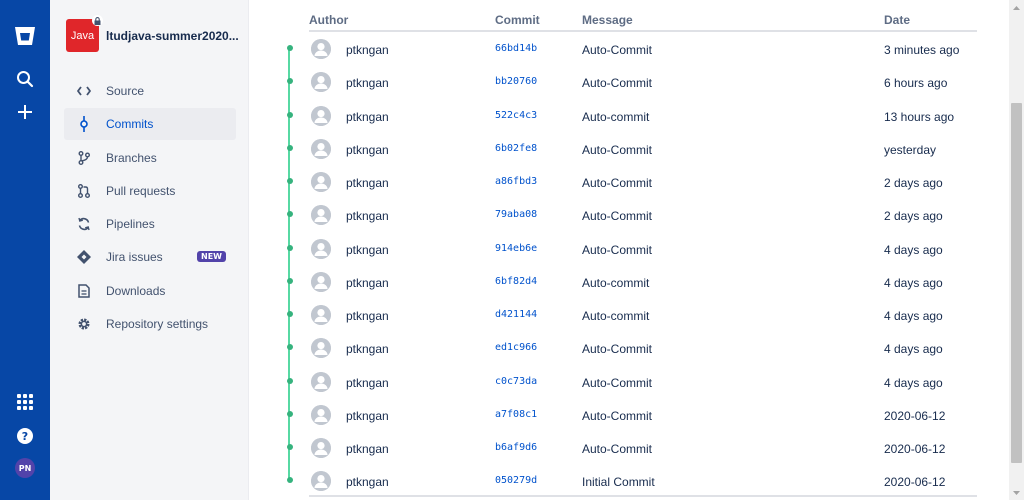 The width and height of the screenshot is (1024, 500). Describe the element at coordinates (516, 447) in the screenshot. I see `commit-hash-link: b6af9d6` at that location.